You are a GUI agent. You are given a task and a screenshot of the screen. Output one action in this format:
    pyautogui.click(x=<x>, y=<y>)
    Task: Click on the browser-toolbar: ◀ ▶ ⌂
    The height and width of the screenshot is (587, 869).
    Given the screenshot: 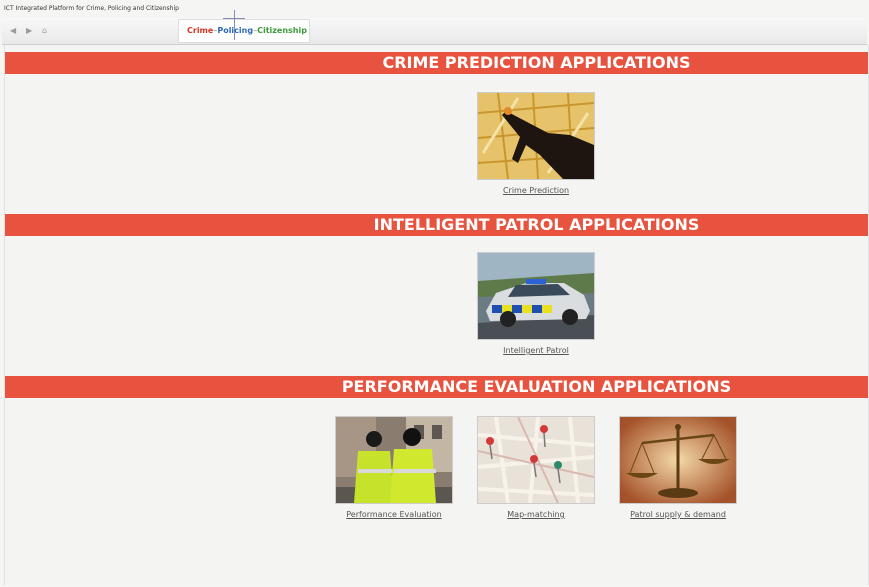 What is the action you would take?
    pyautogui.click(x=434, y=31)
    